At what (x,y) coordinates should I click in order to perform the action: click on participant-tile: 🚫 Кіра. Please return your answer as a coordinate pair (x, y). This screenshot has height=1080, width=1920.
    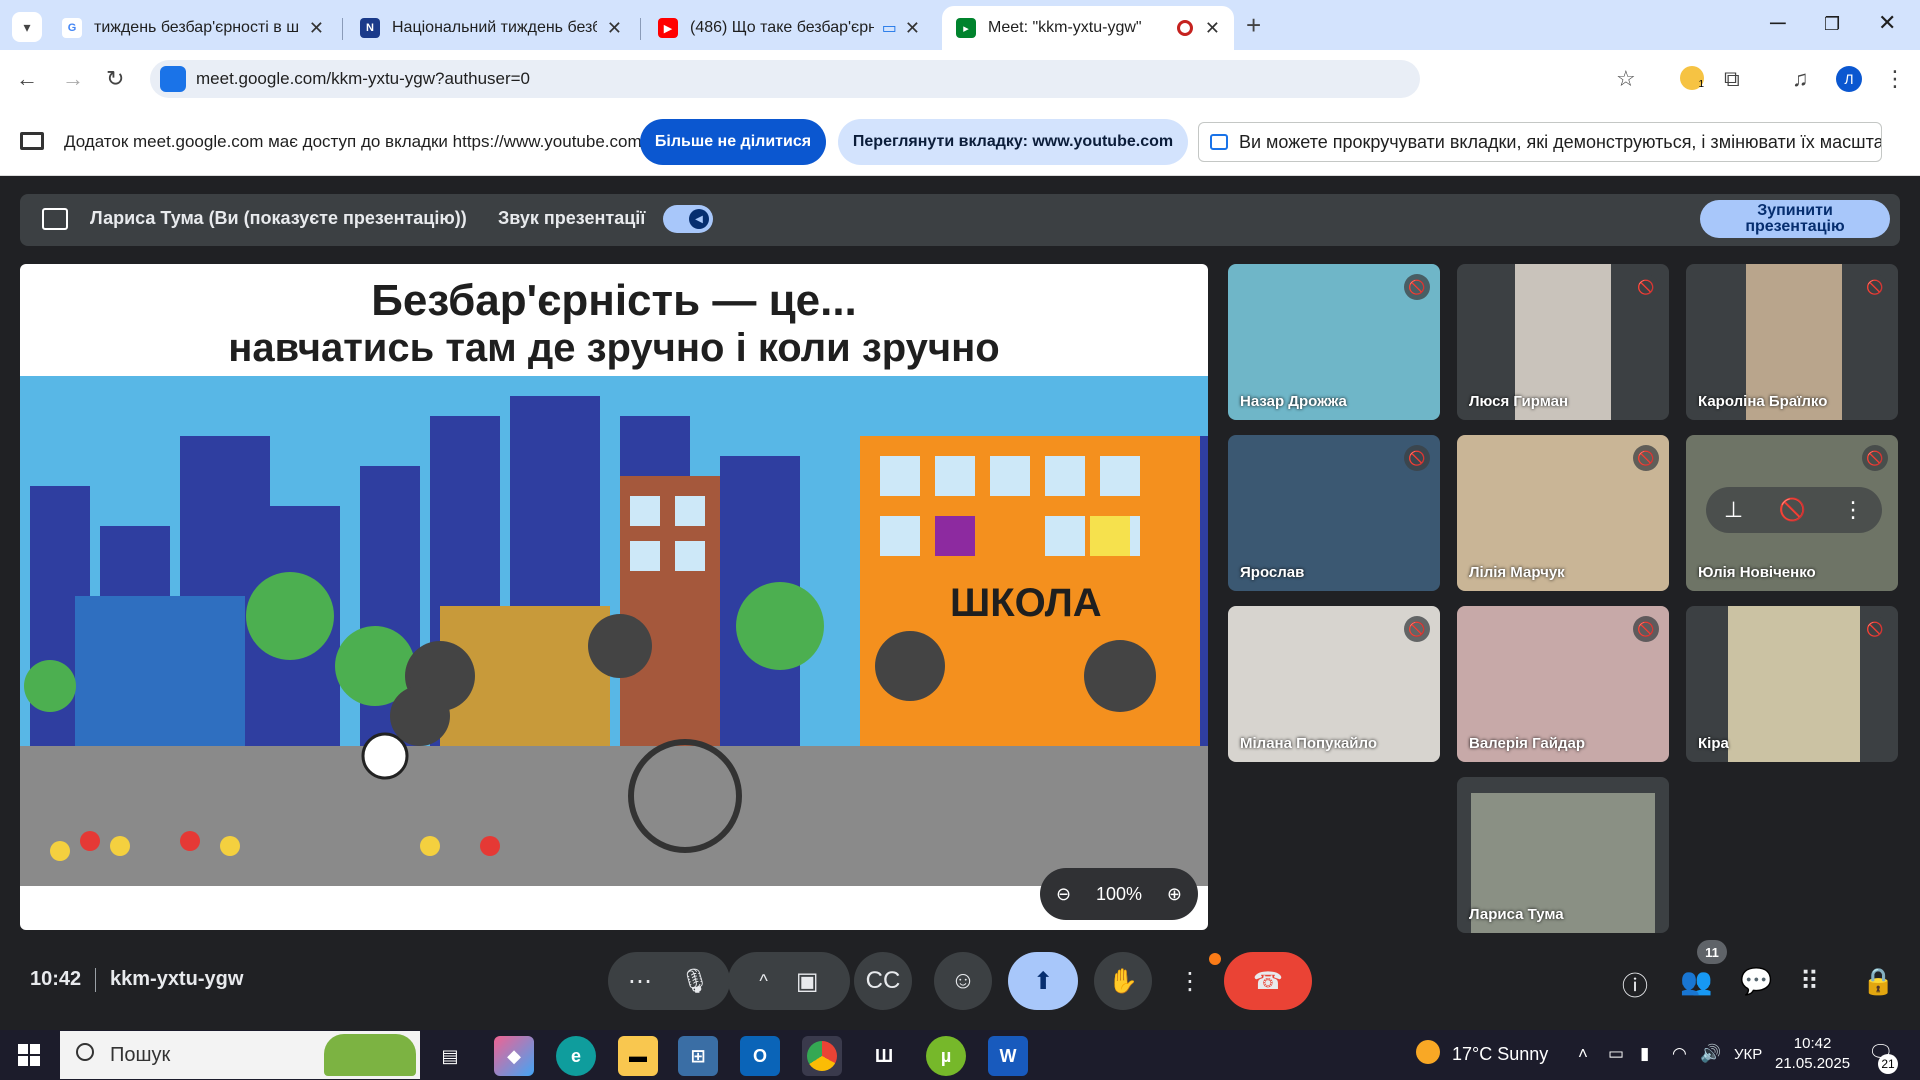
    Looking at the image, I should click on (1792, 684).